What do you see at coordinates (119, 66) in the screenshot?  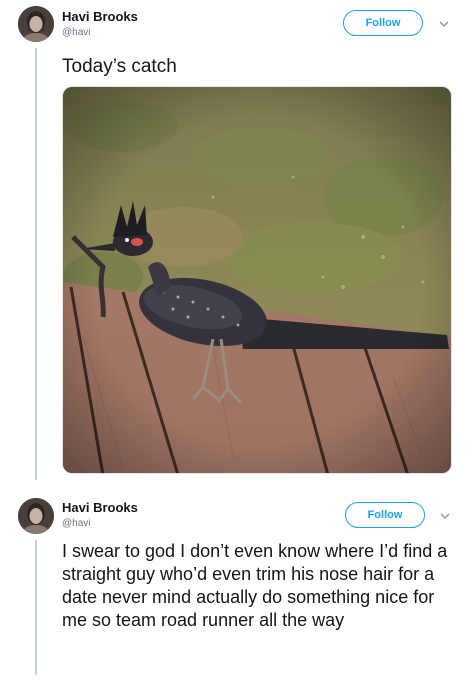 I see `tweet-text: Today’s catch` at bounding box center [119, 66].